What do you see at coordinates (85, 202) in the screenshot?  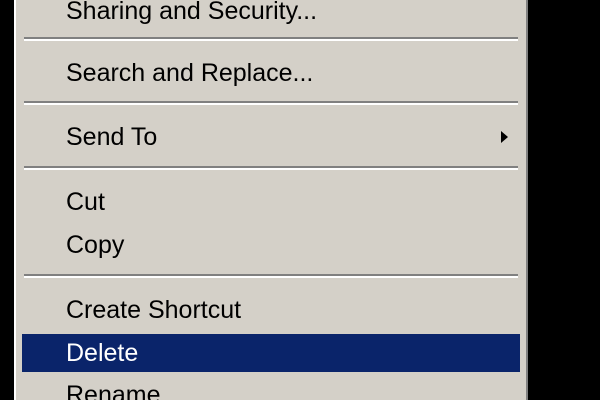 I see `menu-item-label: Cut` at bounding box center [85, 202].